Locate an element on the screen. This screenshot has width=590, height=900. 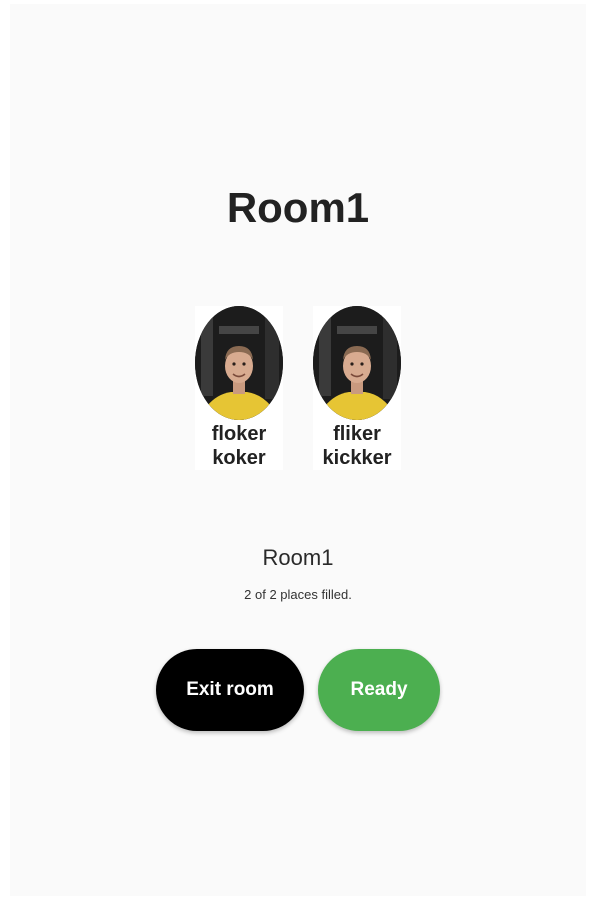
player-card: fliker kickker is located at coordinates (357, 388).